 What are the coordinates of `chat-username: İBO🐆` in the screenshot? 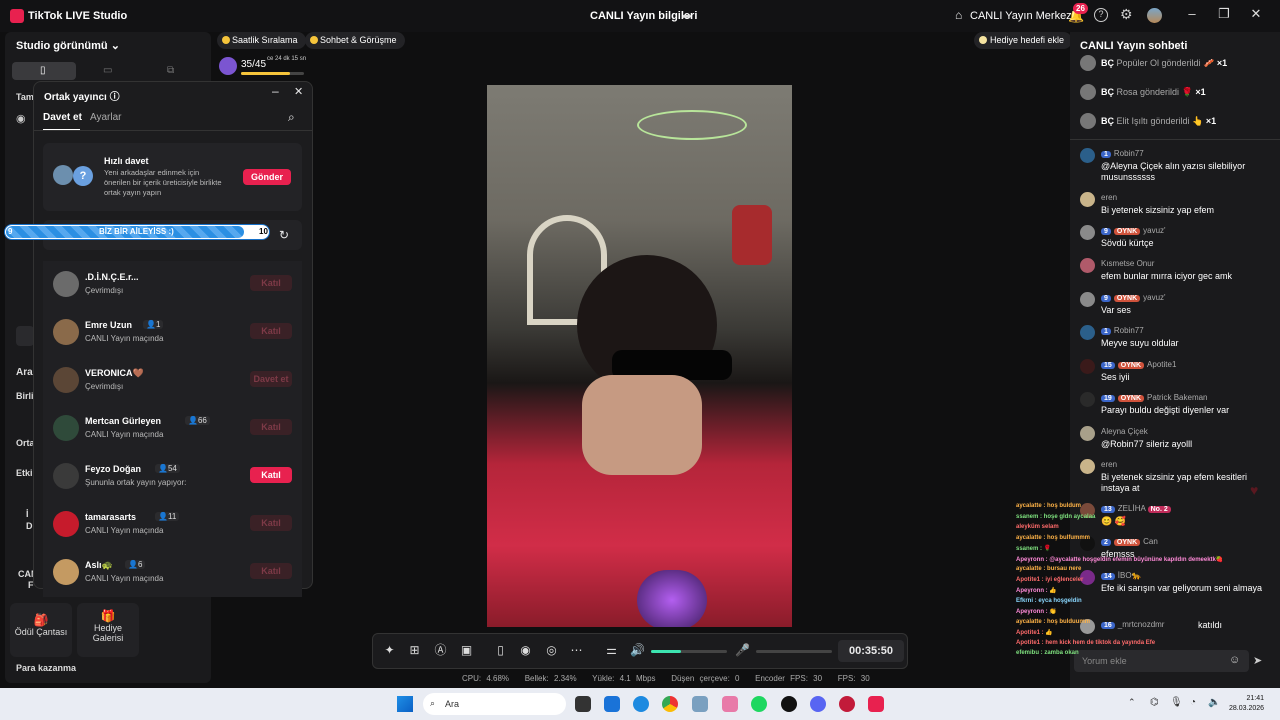 It's located at (1130, 575).